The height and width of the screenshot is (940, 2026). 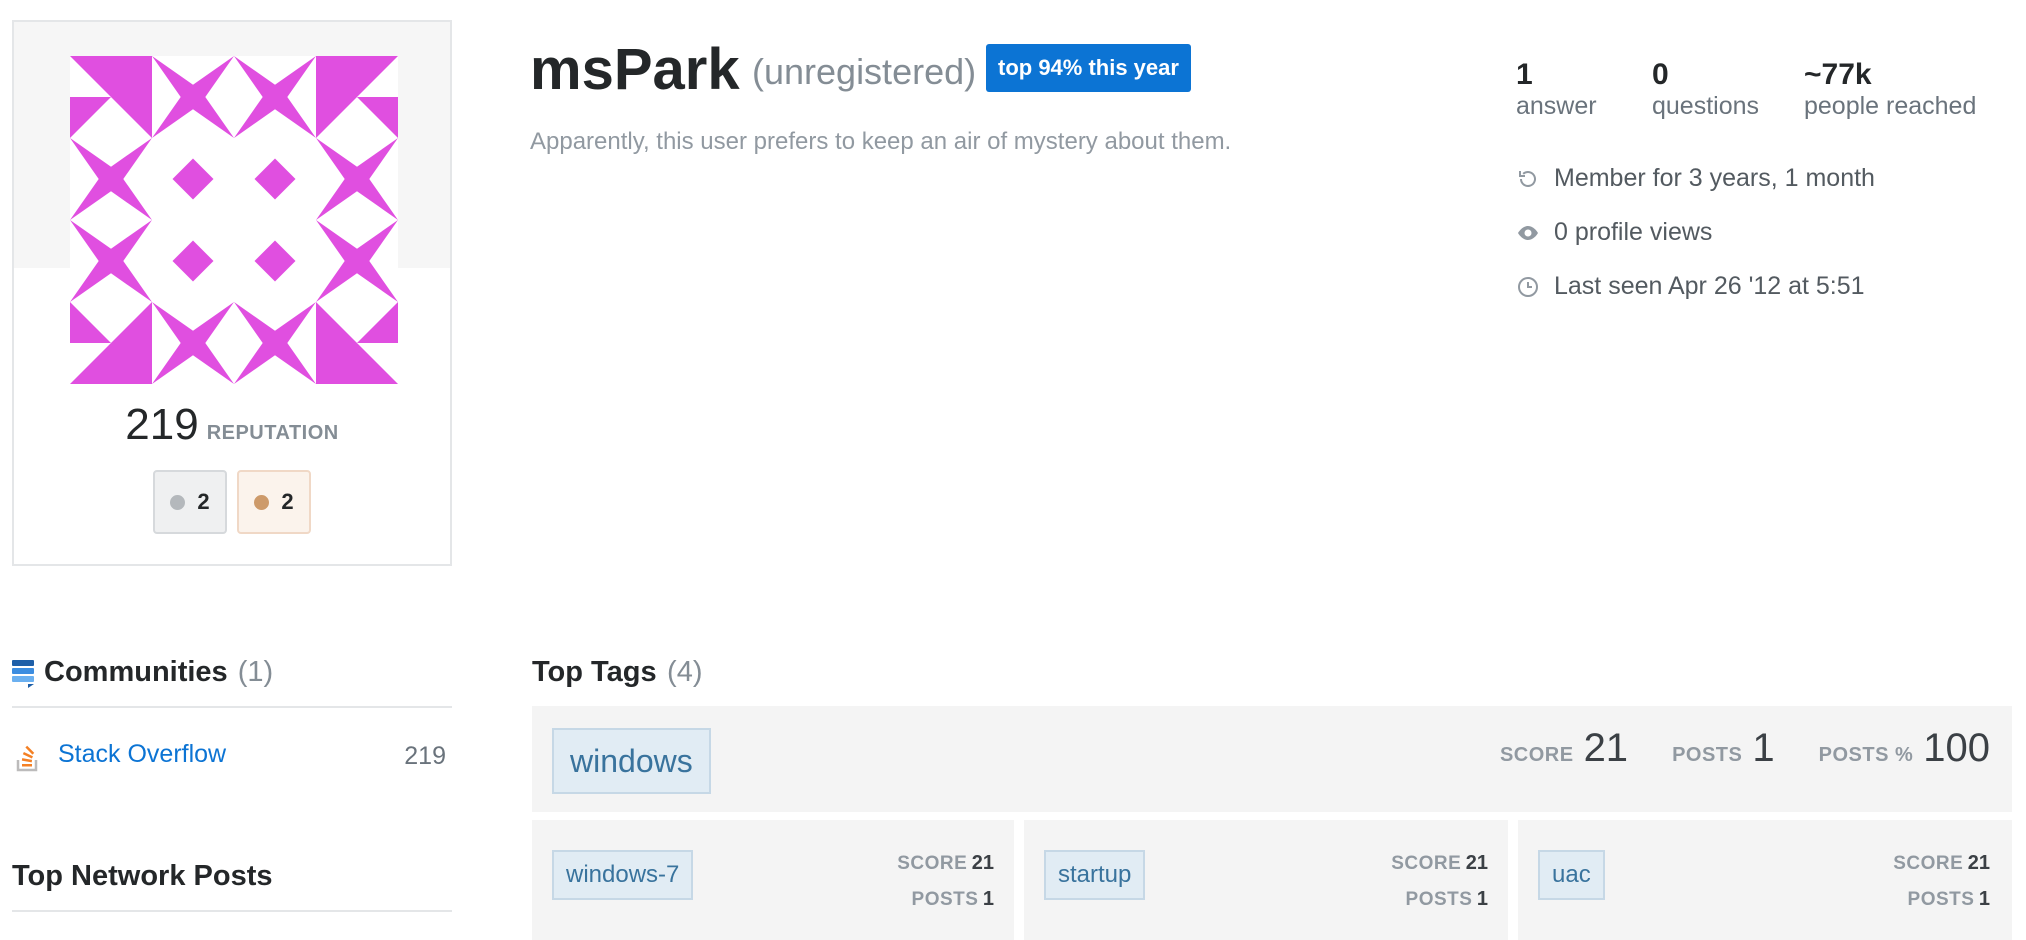 What do you see at coordinates (631, 761) in the screenshot?
I see `tag-windows: windows` at bounding box center [631, 761].